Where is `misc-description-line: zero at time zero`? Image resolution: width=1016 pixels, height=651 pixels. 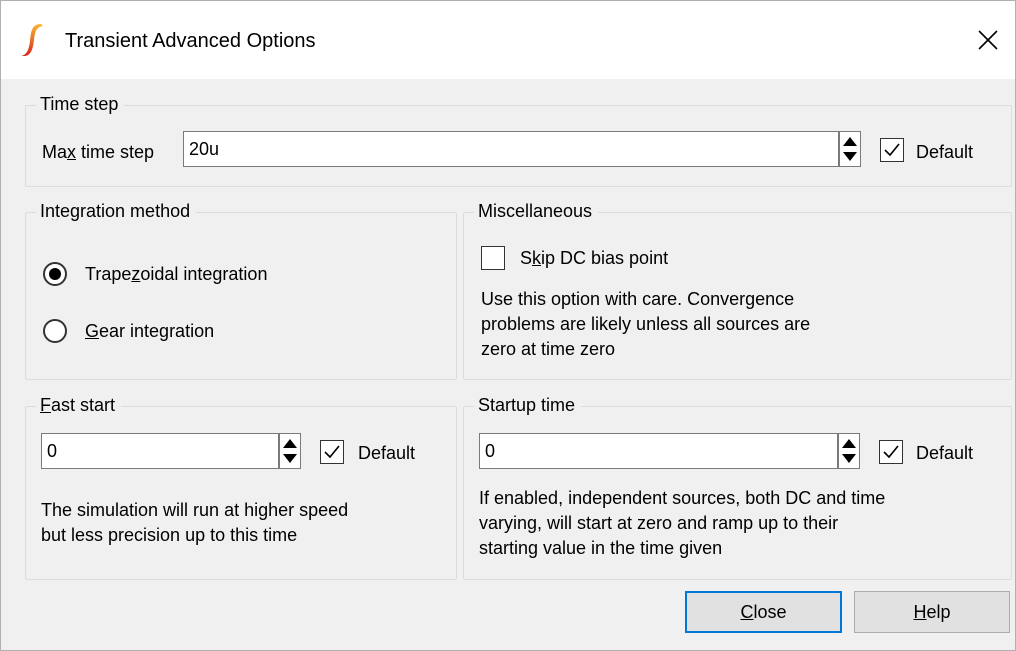
misc-description-line: zero at time zero is located at coordinates (548, 349).